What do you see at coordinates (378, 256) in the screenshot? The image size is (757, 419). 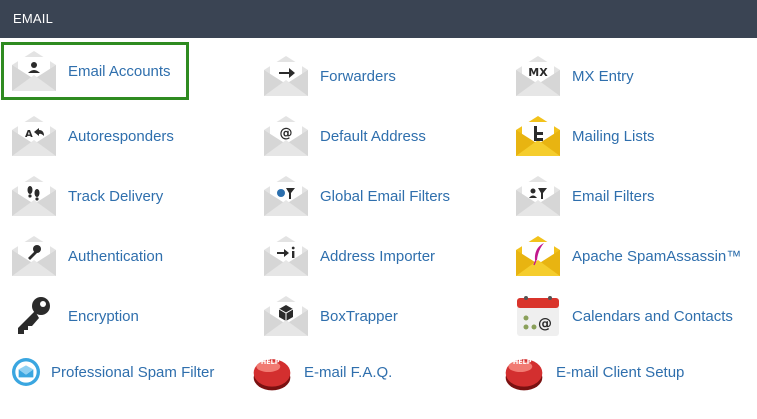 I see `address-importer-label: Address Importer` at bounding box center [378, 256].